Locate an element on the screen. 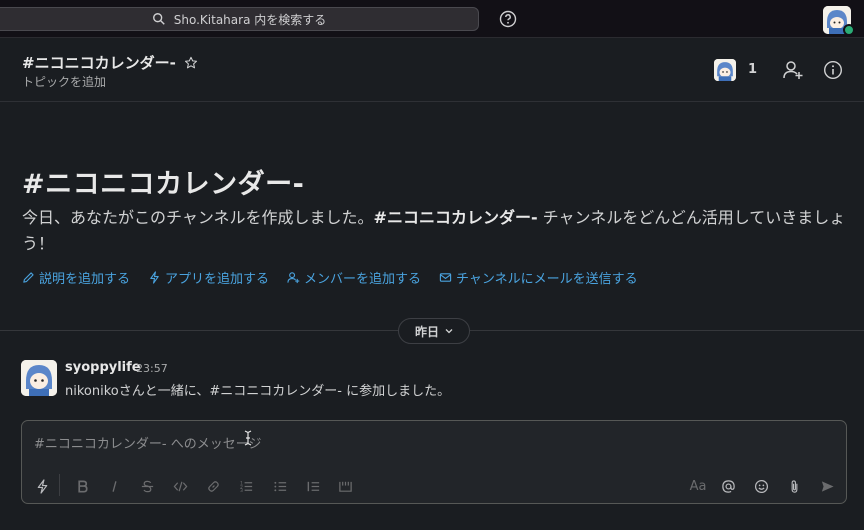  search-bar: Sho.Kitahara 内を検索する is located at coordinates (239, 19).